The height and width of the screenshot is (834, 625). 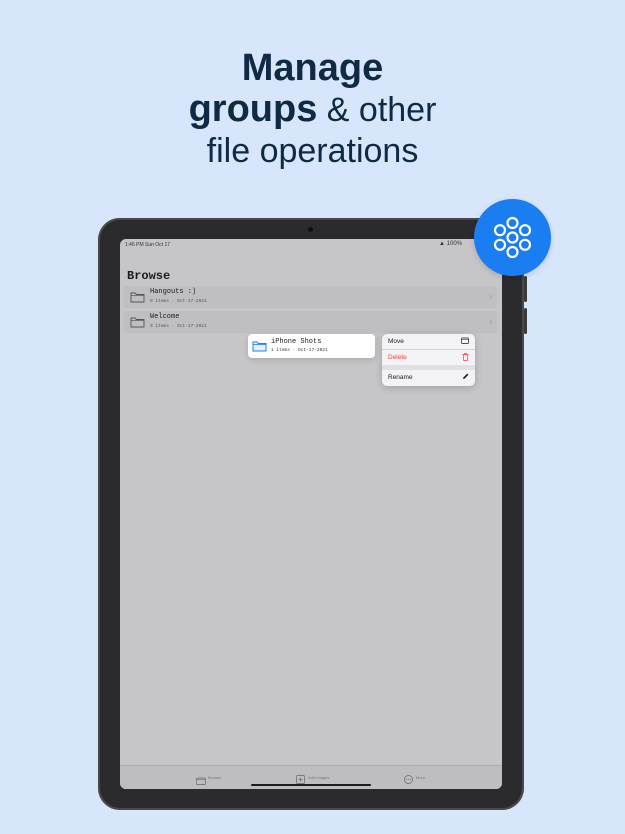 What do you see at coordinates (311, 785) in the screenshot?
I see `home-indicator` at bounding box center [311, 785].